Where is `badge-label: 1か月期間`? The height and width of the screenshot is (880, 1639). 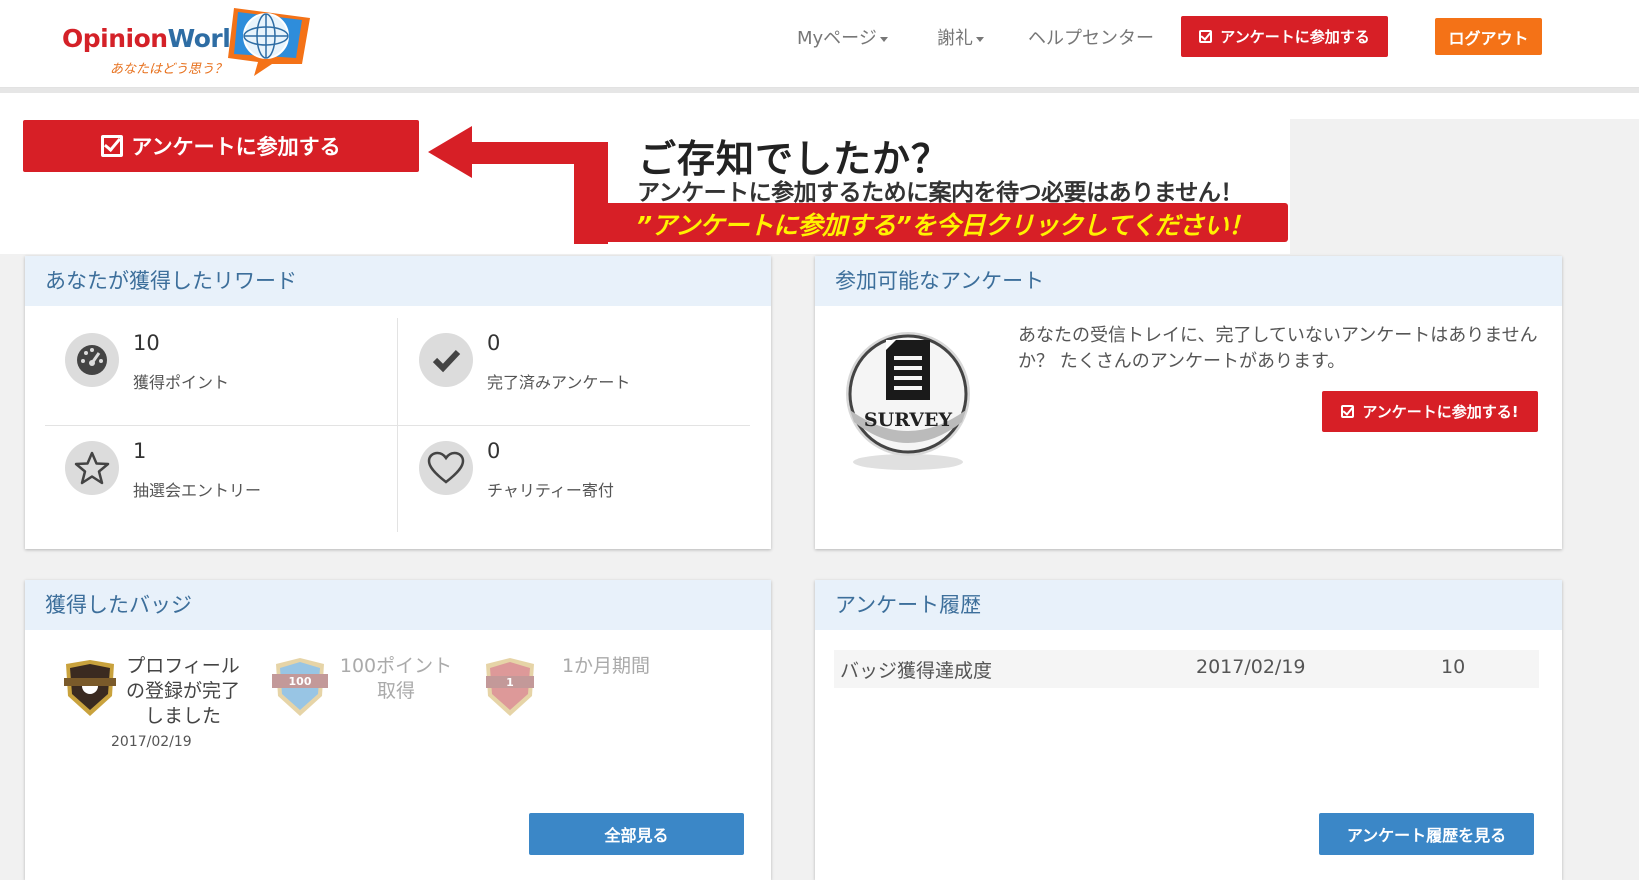 badge-label: 1か月期間 is located at coordinates (606, 666).